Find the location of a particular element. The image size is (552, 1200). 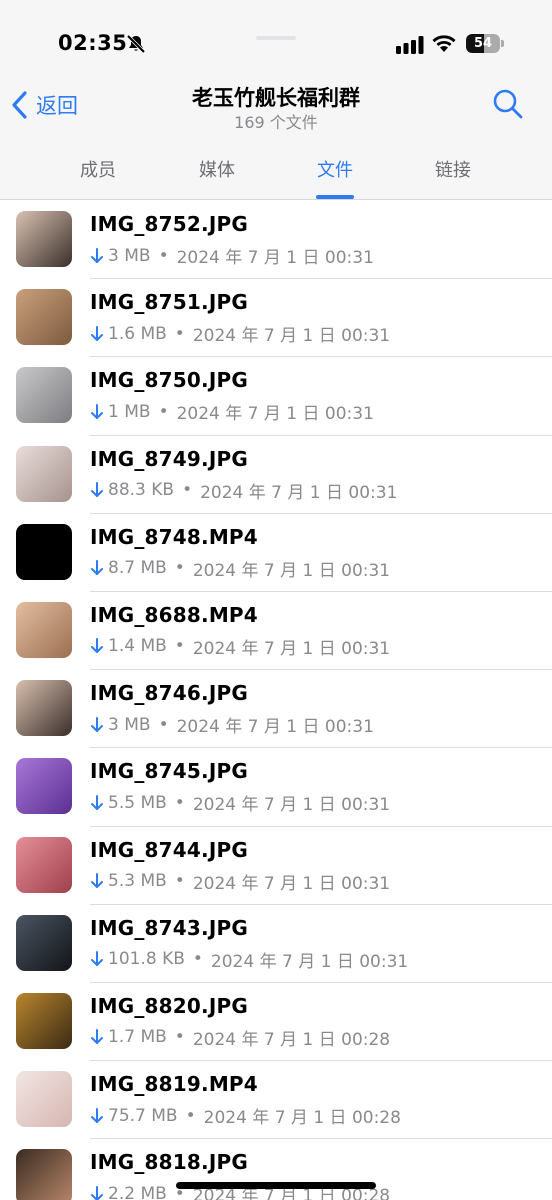

file-size: 101.8 KB is located at coordinates (146, 959).